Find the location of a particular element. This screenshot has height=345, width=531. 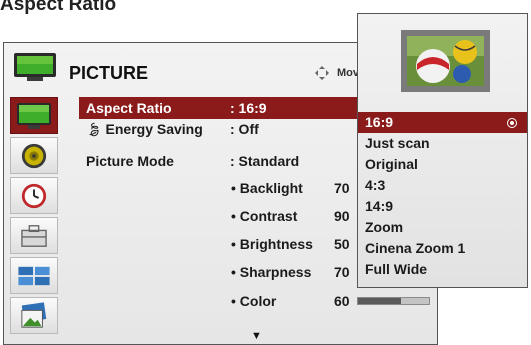

move-arrows-icon is located at coordinates (322, 73).